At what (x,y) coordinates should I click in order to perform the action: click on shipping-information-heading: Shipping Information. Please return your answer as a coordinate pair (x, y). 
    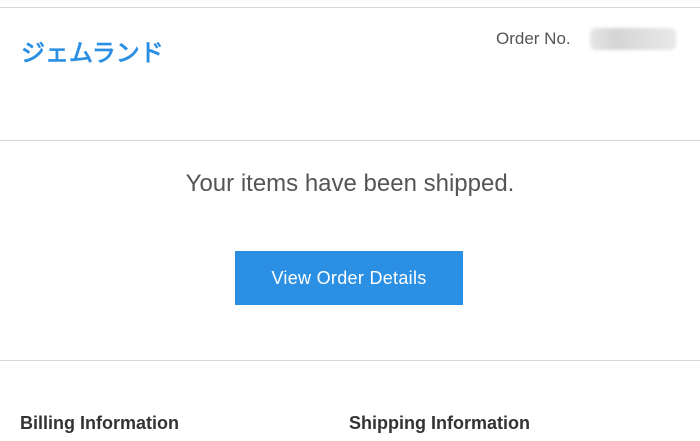
    Looking at the image, I should click on (439, 423).